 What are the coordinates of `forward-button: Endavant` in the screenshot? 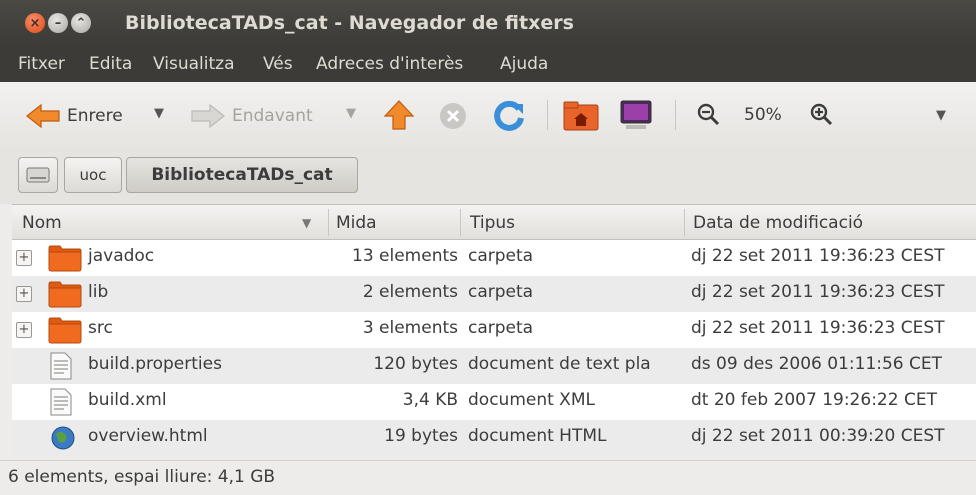 It's located at (251, 116).